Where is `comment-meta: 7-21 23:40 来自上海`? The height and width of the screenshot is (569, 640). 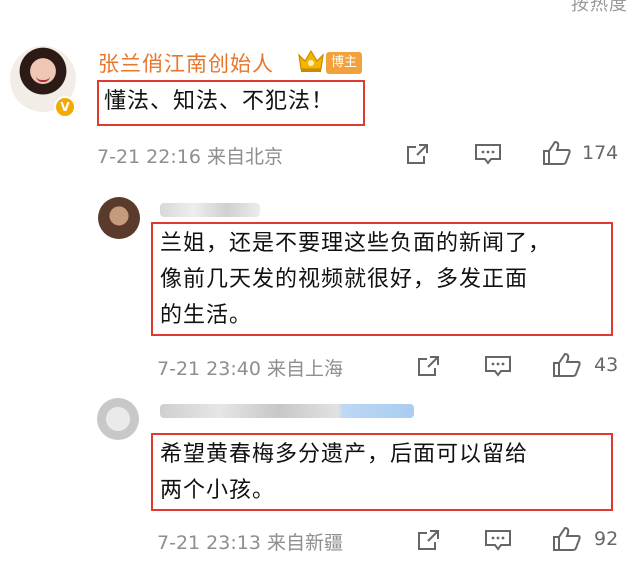 comment-meta: 7-21 23:40 来自上海 is located at coordinates (250, 369).